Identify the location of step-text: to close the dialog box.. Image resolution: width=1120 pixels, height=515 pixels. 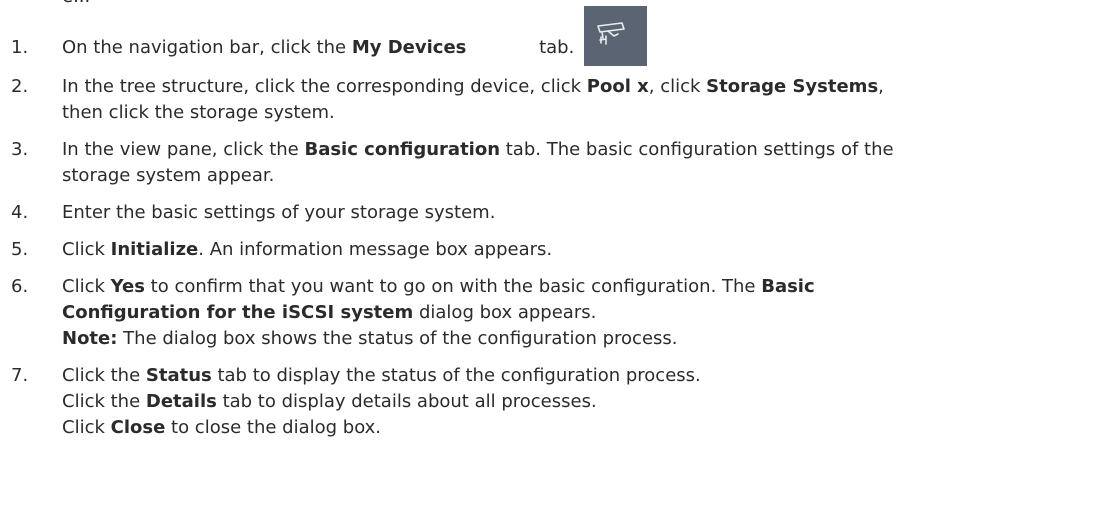
(273, 427).